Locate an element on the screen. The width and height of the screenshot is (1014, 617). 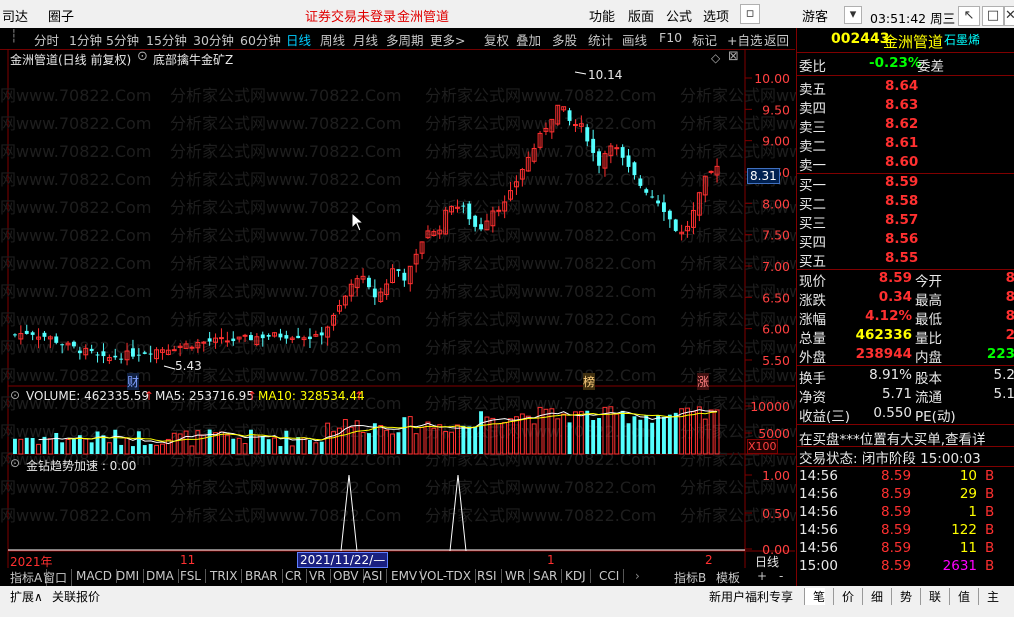
period-multi: 多周期 is located at coordinates (405, 39).